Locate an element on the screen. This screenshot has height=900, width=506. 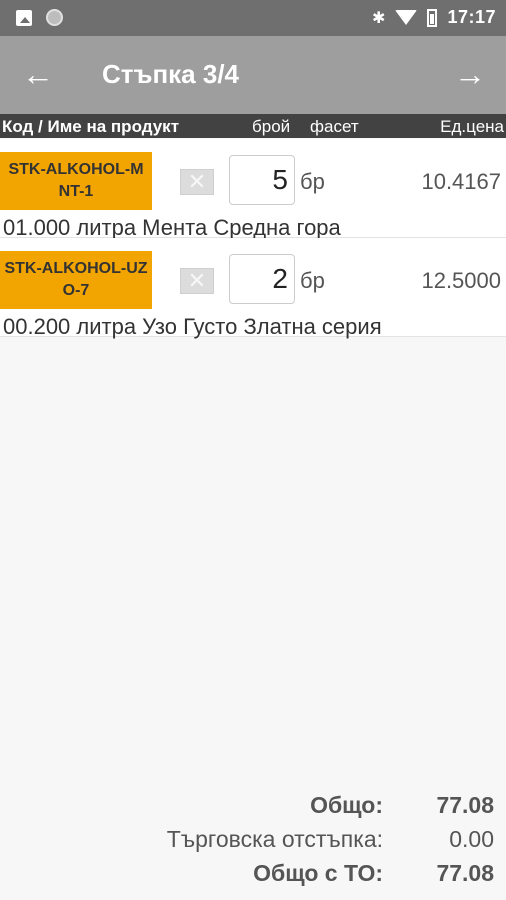
discount-value: 0.00 is located at coordinates (471, 839).